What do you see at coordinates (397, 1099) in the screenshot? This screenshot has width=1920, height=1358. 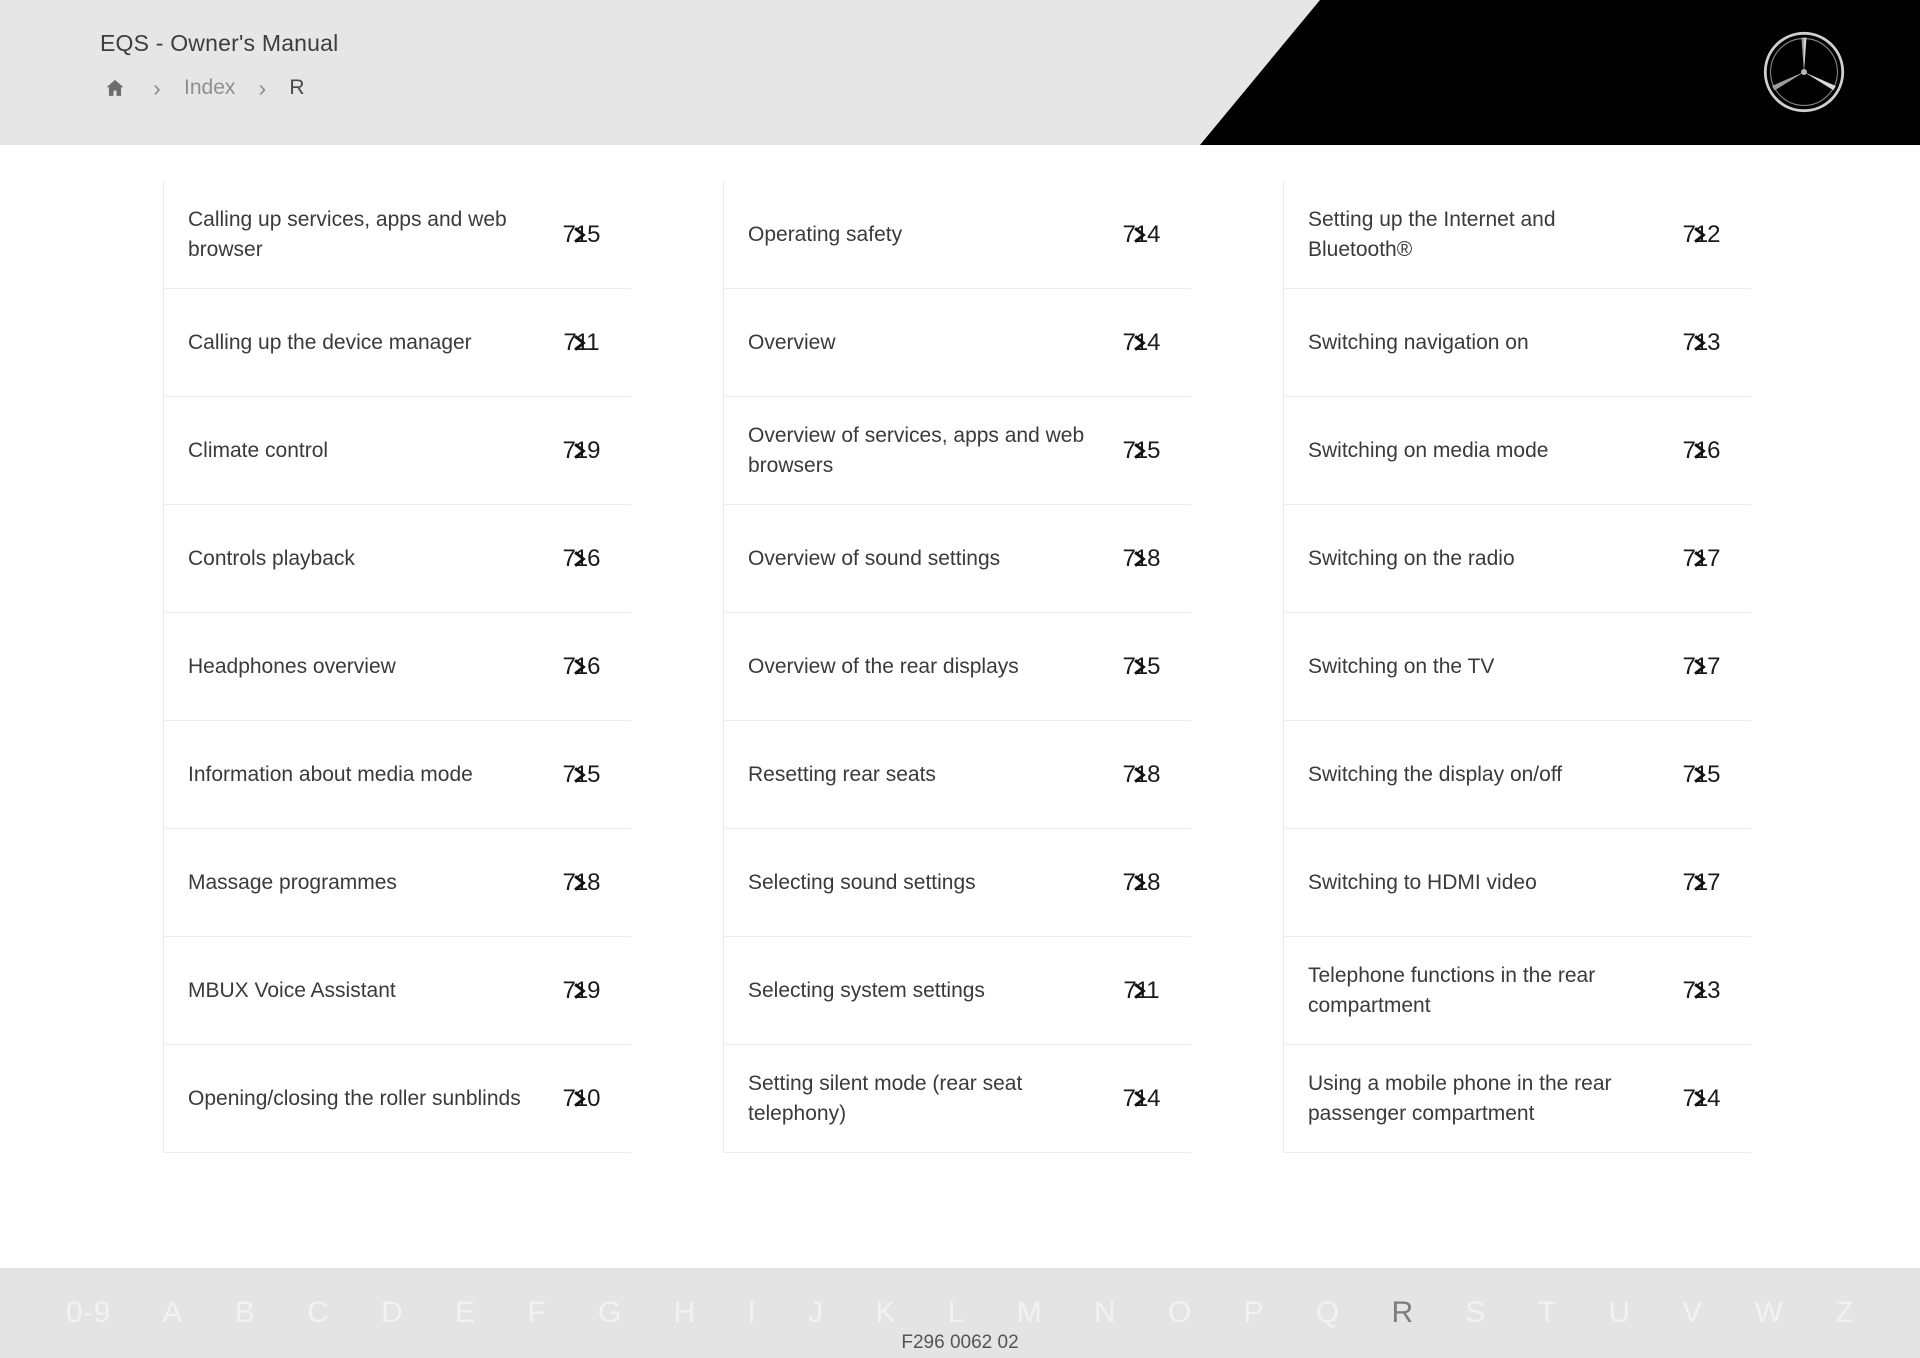 I see `index-entry: Opening/closing the roller sunblinds 710` at bounding box center [397, 1099].